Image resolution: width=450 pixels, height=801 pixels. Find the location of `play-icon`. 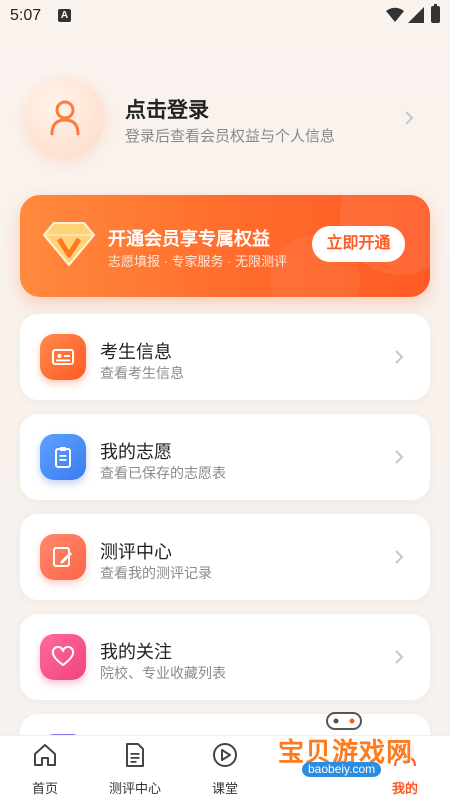

play-icon is located at coordinates (225, 755).